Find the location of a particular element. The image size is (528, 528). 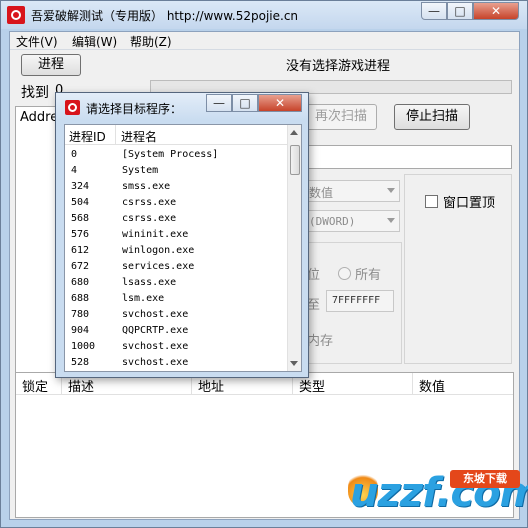

scroll-up-icon is located at coordinates (294, 132).